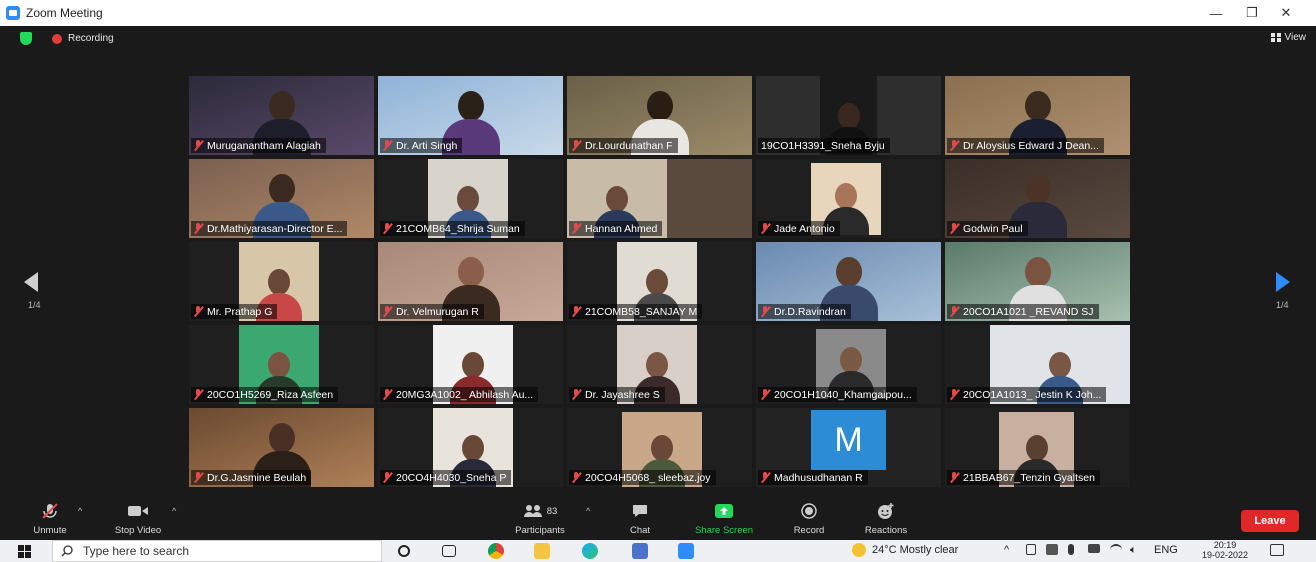  Describe the element at coordinates (1052, 549) in the screenshot. I see `tray-meet-icon` at that location.